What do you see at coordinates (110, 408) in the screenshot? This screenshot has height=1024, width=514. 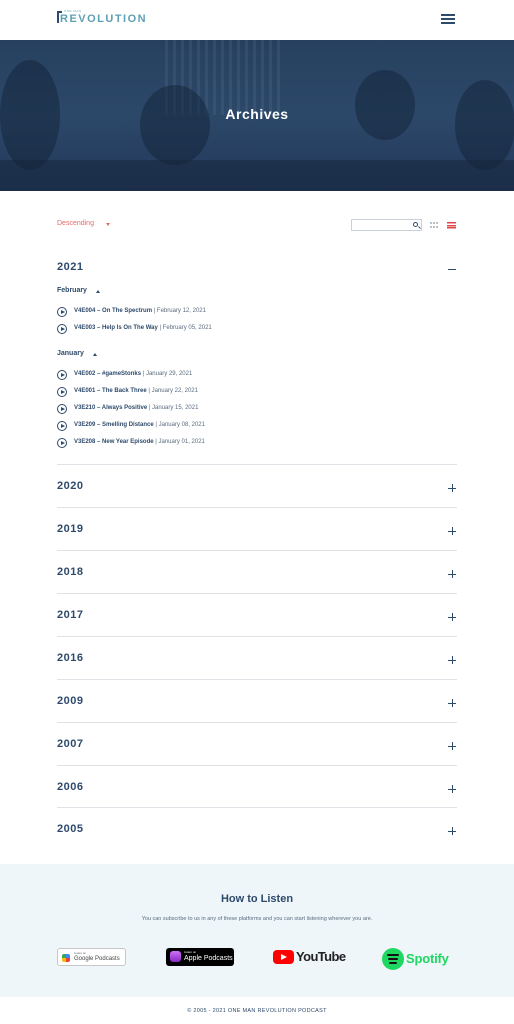 I see `episode-title: V3E210 – Always Positive` at bounding box center [110, 408].